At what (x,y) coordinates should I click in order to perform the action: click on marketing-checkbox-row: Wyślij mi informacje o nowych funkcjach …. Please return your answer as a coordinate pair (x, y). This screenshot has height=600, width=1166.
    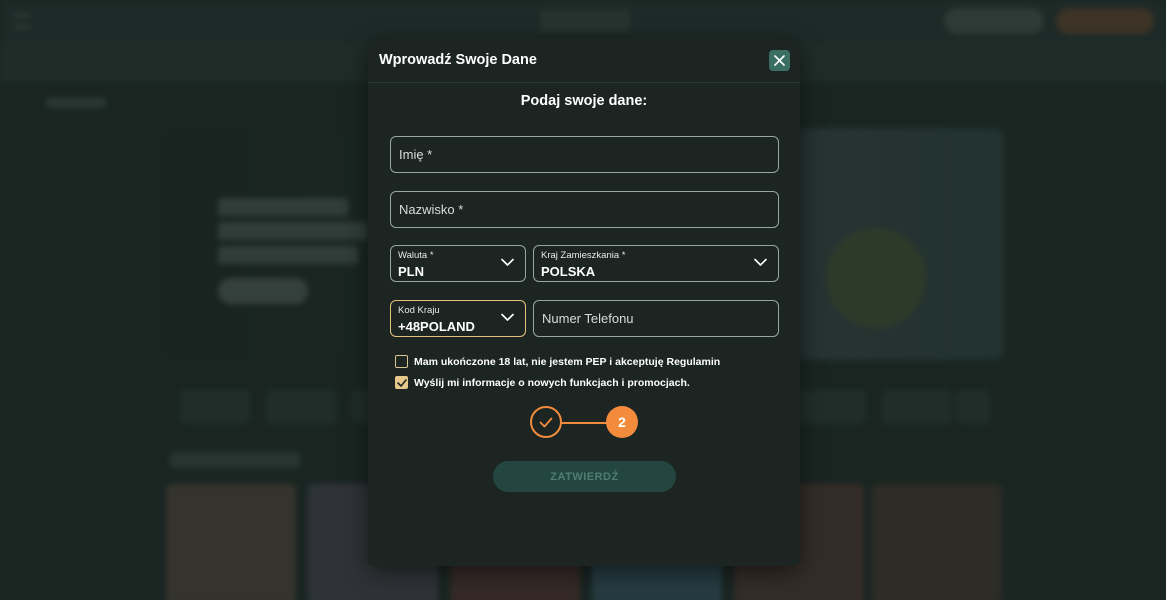
    Looking at the image, I should click on (542, 382).